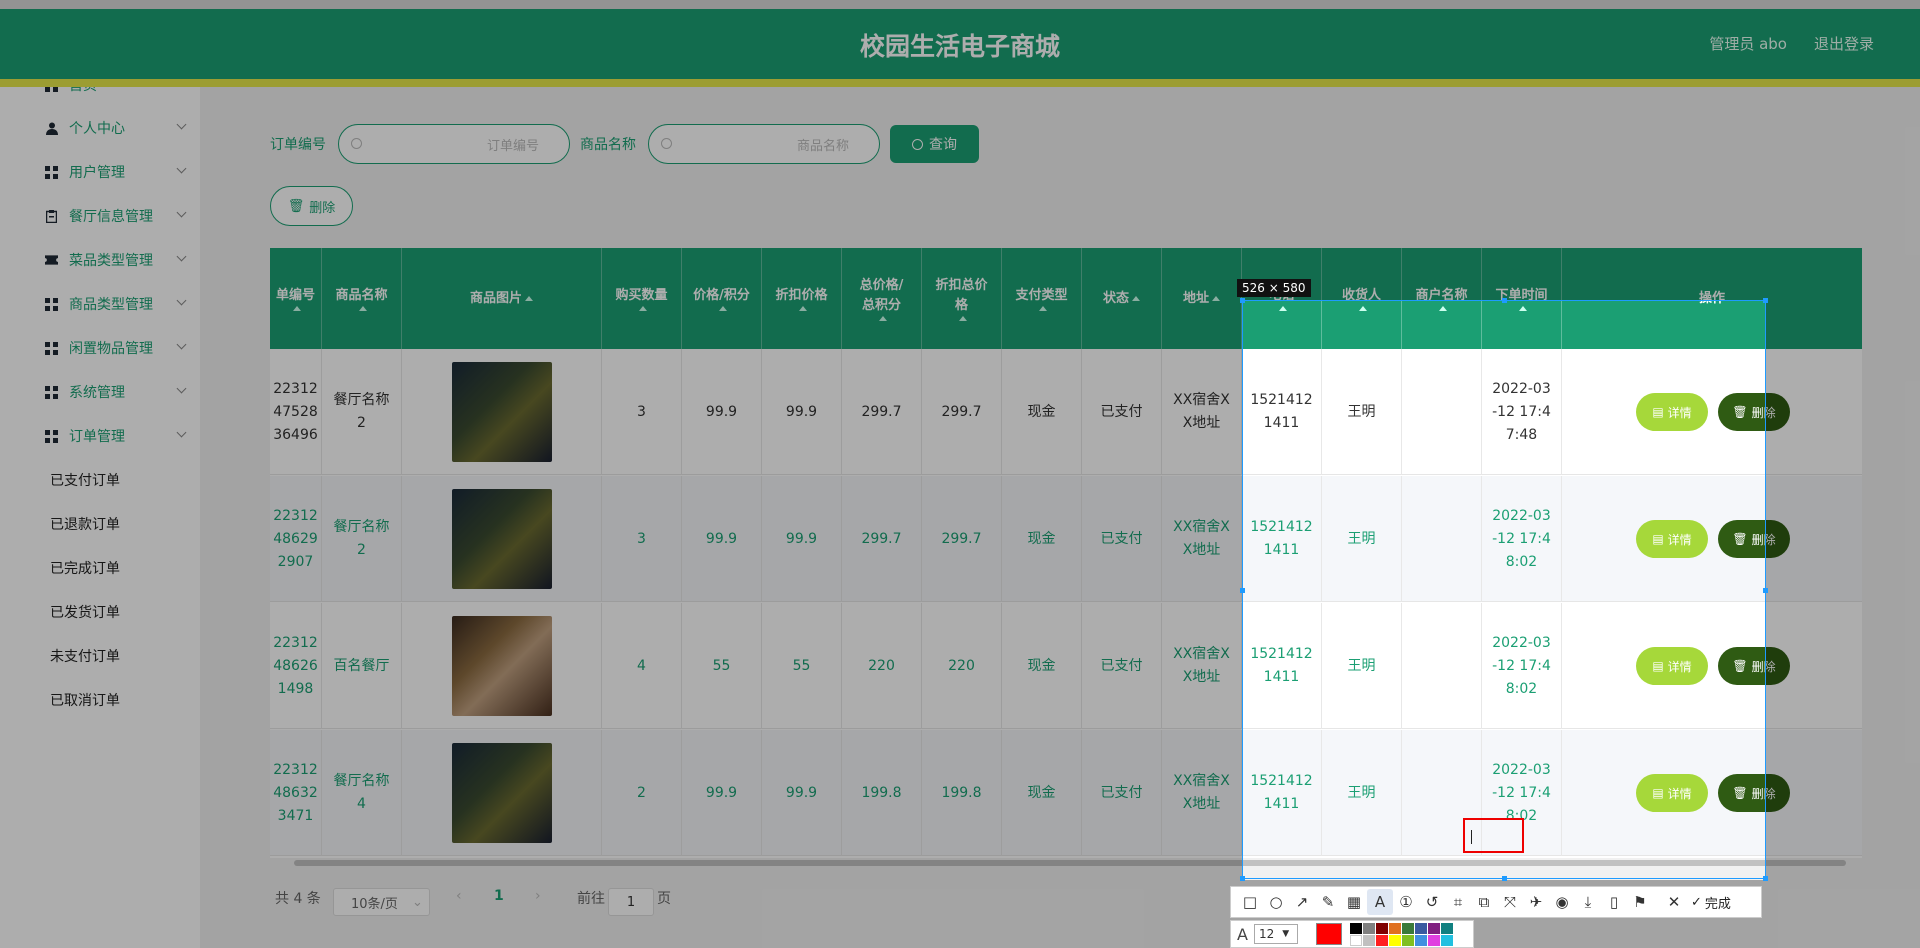 The width and height of the screenshot is (1920, 948). I want to click on check-icon: ✓, so click(1696, 902).